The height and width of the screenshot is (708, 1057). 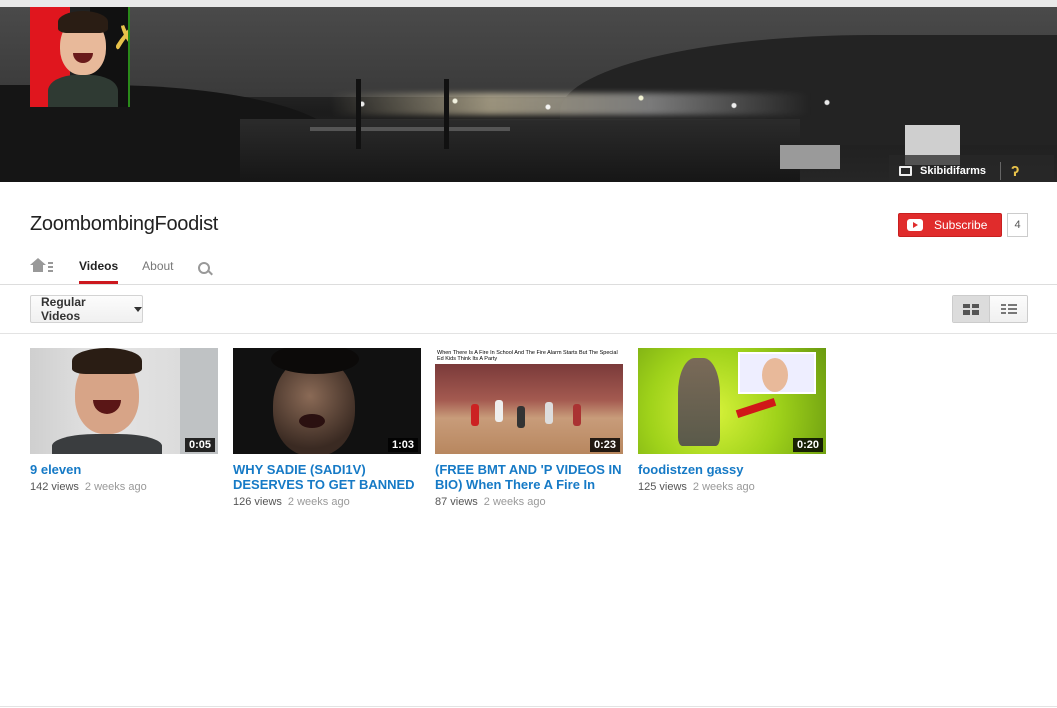 I want to click on banner-city-lights, so click(x=610, y=104).